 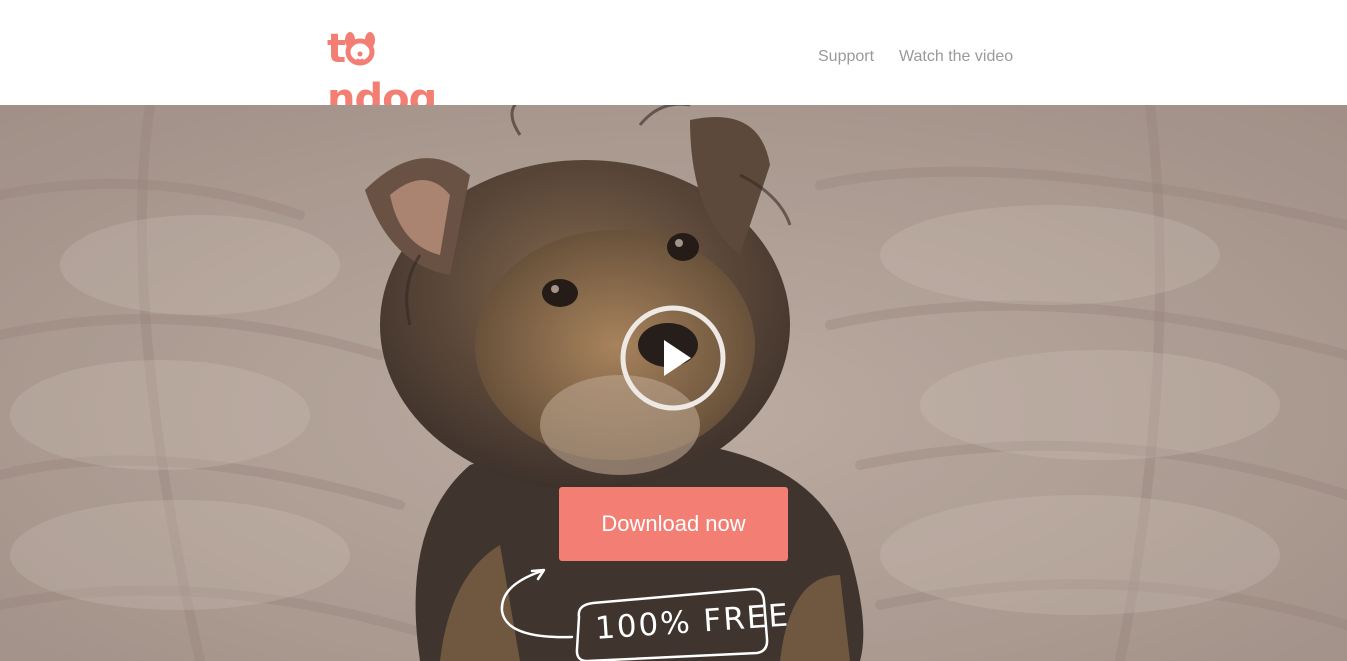 What do you see at coordinates (537, 603) in the screenshot?
I see `curved-arrow-icon` at bounding box center [537, 603].